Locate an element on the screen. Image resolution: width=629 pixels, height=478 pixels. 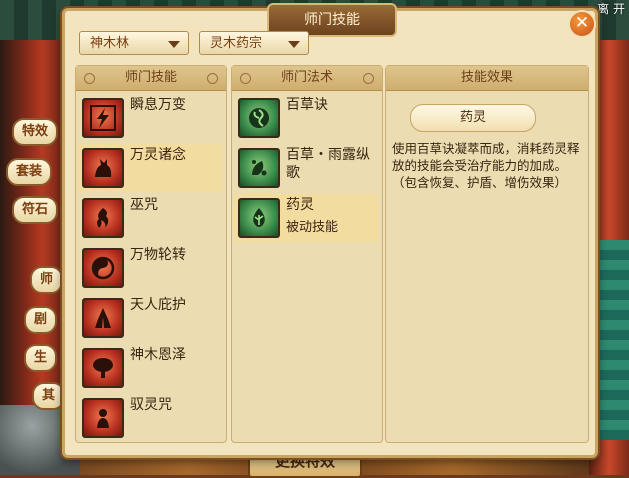
skill-row-wuzhou: 巫咒 is located at coordinates (150, 218).